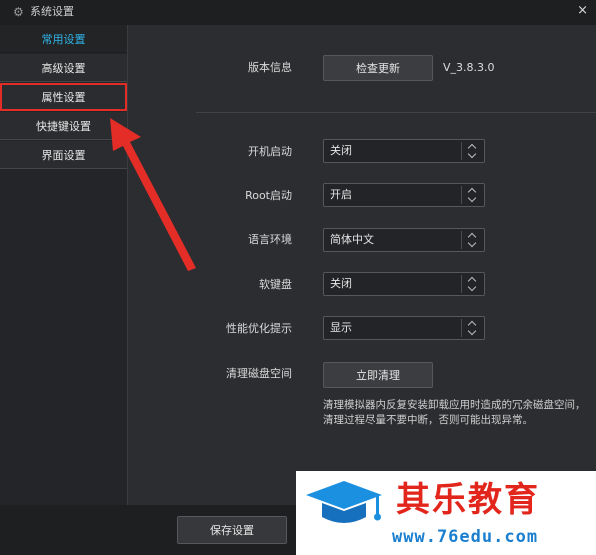  I want to click on language-select: 简体中文, so click(404, 240).